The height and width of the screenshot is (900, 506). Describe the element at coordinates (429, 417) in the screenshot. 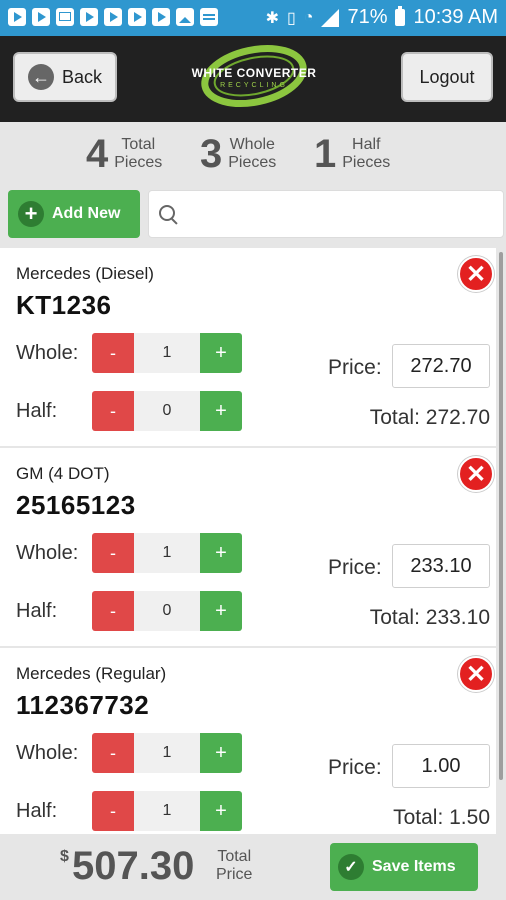

I see `item-total: Total: 272.70` at that location.